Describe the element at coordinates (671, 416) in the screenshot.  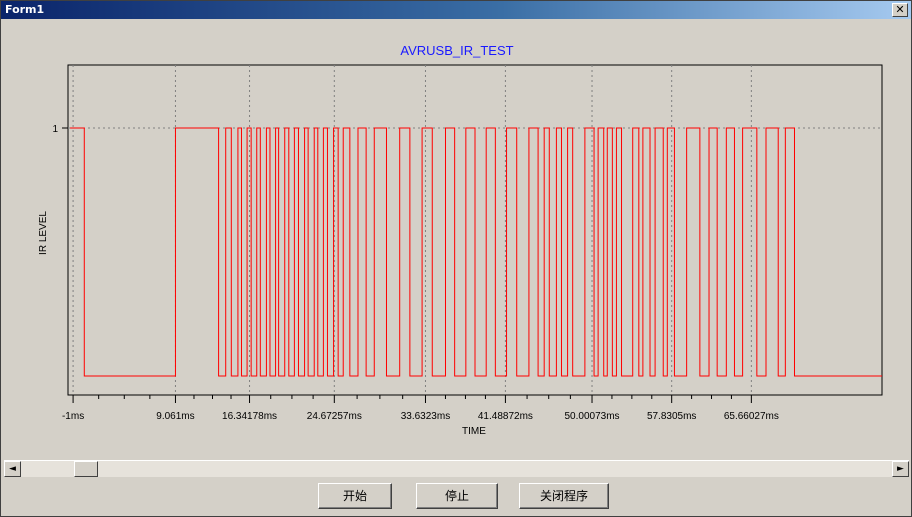
I see `x-tick-label: 57.8305ms` at that location.